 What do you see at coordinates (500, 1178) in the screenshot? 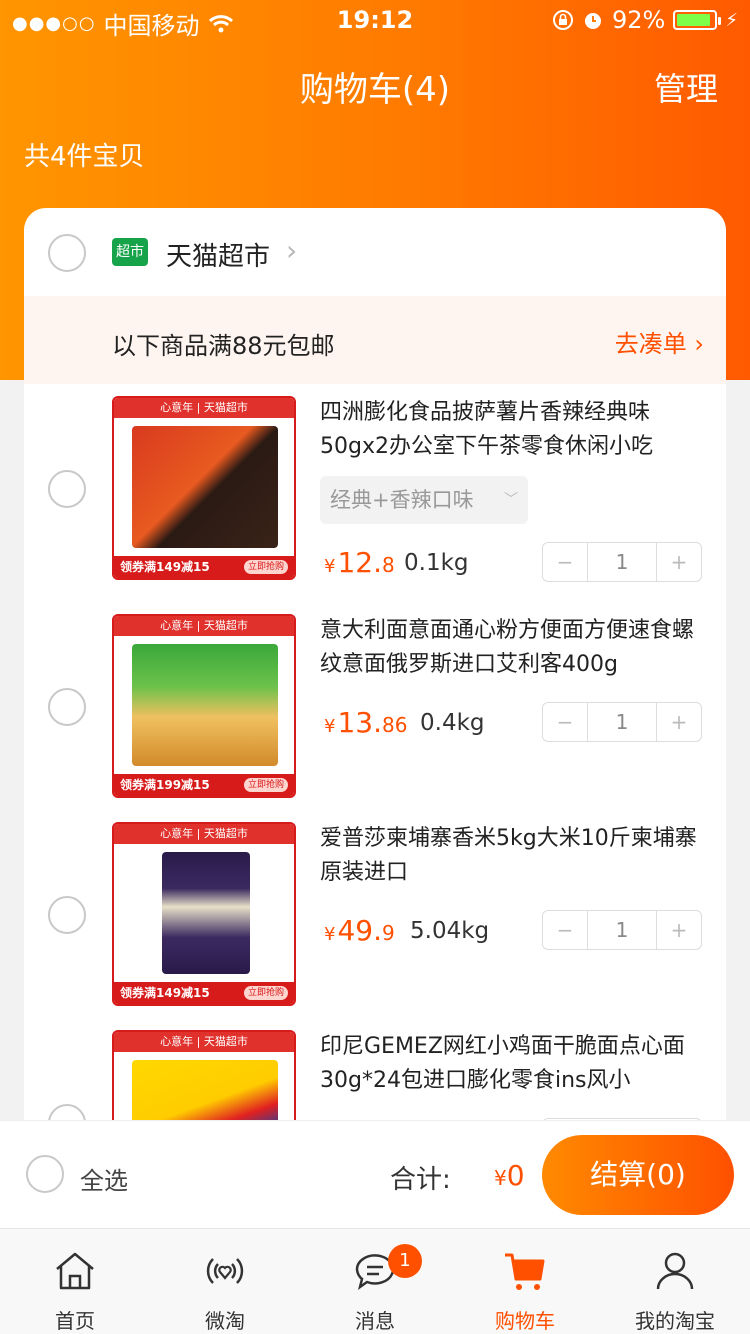
I see `total-currency: ¥` at bounding box center [500, 1178].